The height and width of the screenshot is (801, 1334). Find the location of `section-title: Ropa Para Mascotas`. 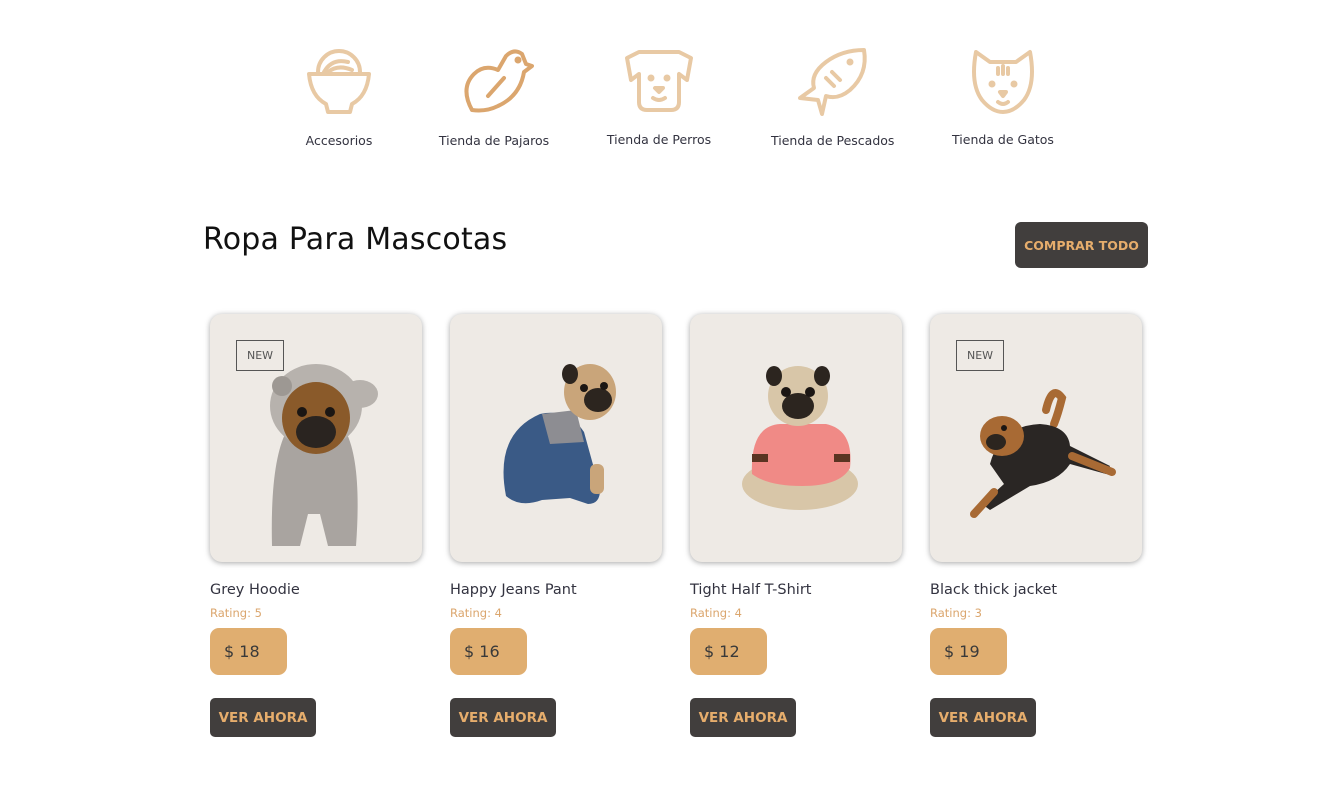

section-title: Ropa Para Mascotas is located at coordinates (355, 239).